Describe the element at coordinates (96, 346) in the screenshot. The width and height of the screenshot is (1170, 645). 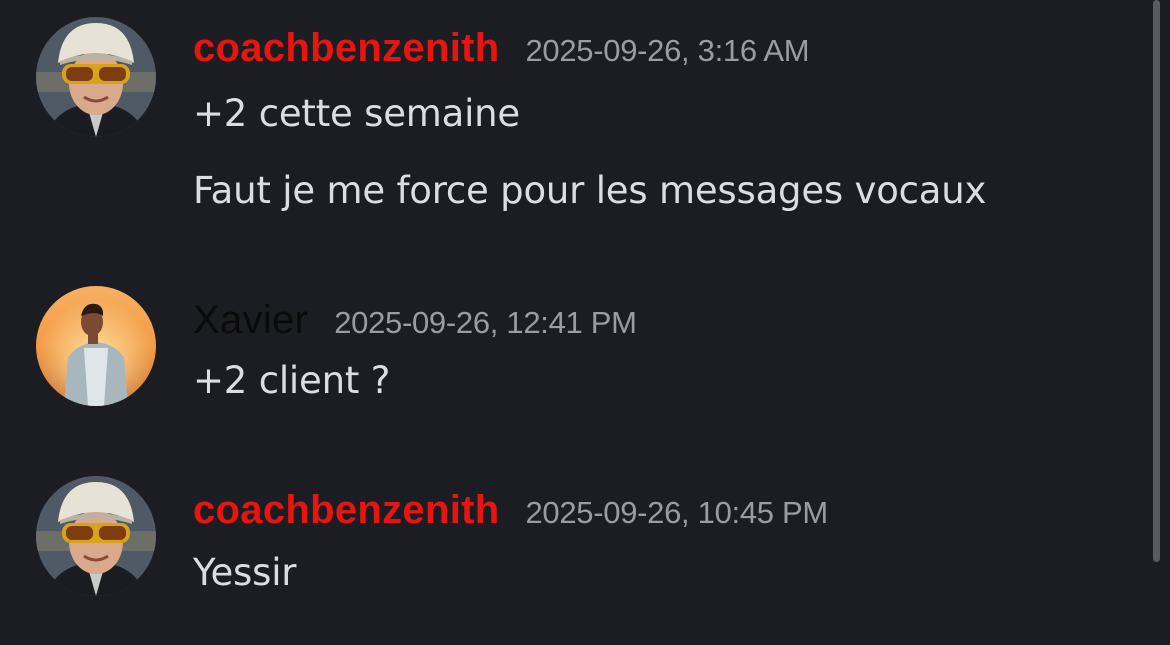
I see `avatar-xavier` at that location.